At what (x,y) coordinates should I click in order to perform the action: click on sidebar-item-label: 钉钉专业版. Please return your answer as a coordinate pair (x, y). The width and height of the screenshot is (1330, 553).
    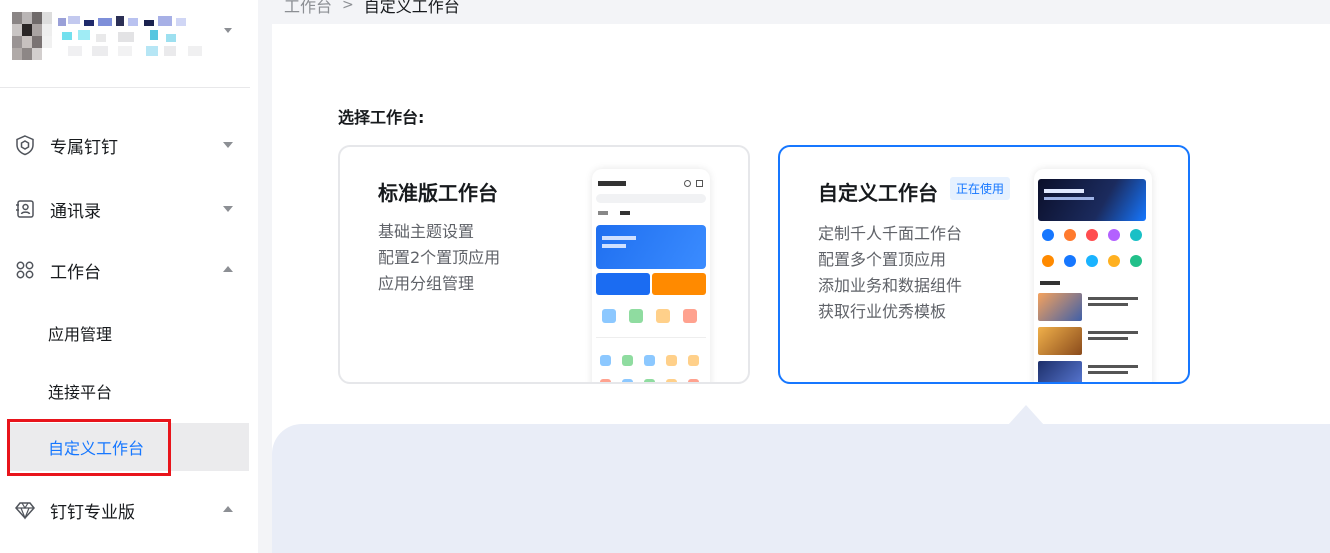
    Looking at the image, I should click on (92, 512).